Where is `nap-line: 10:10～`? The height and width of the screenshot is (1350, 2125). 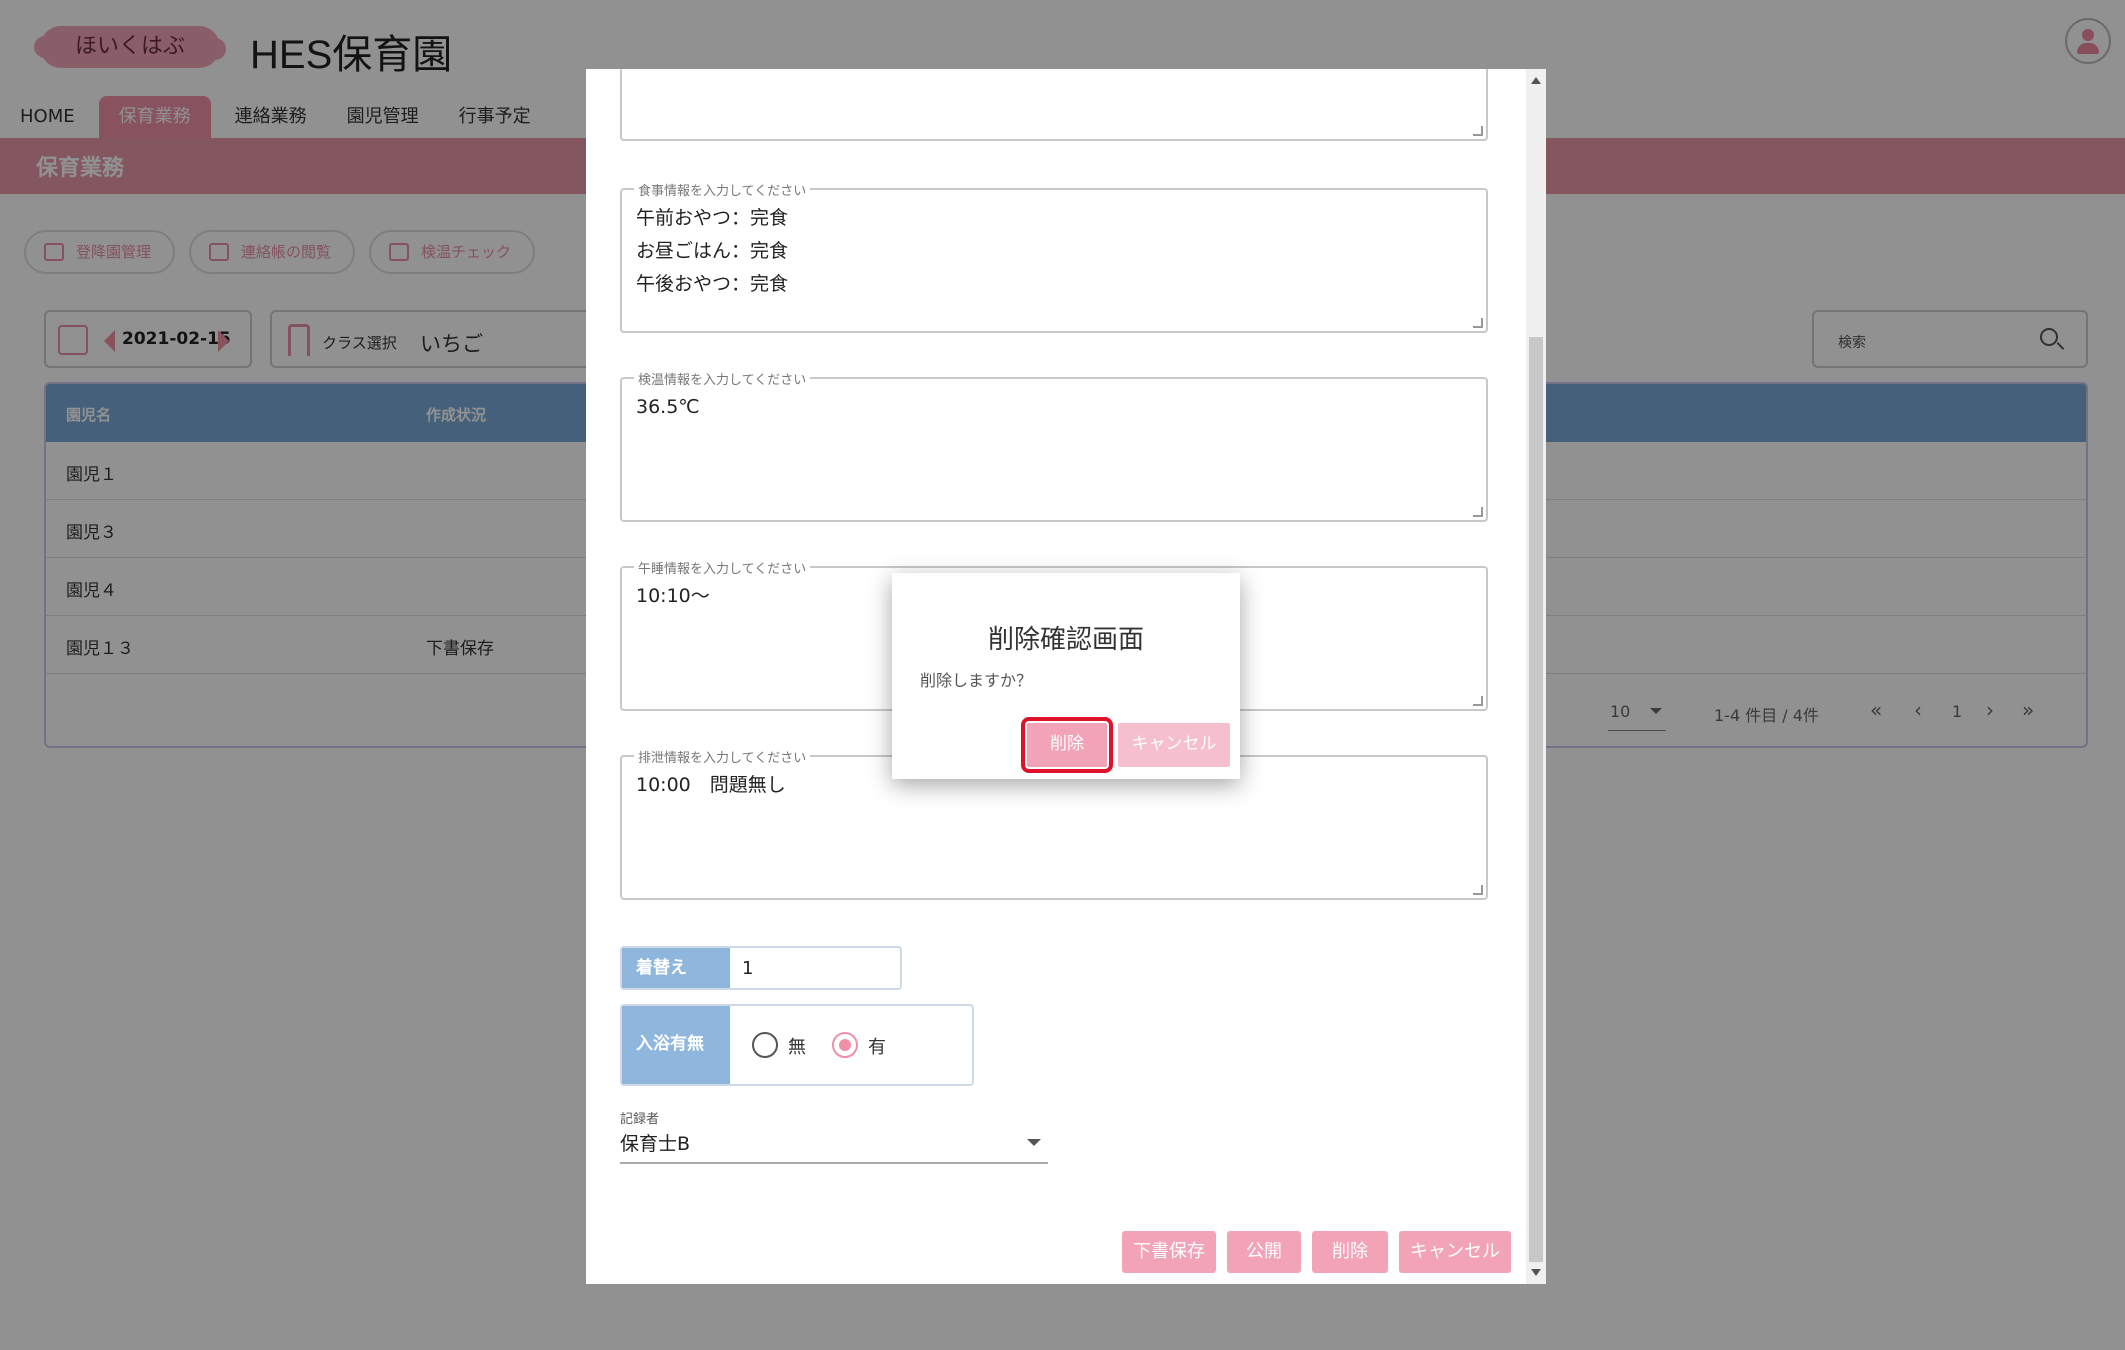
nap-line: 10:10～ is located at coordinates (673, 596).